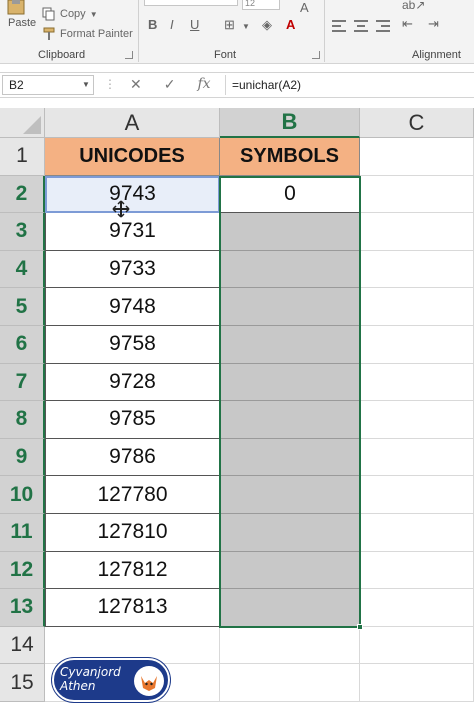  I want to click on decrease-indent-icon: ⇤, so click(407, 24).